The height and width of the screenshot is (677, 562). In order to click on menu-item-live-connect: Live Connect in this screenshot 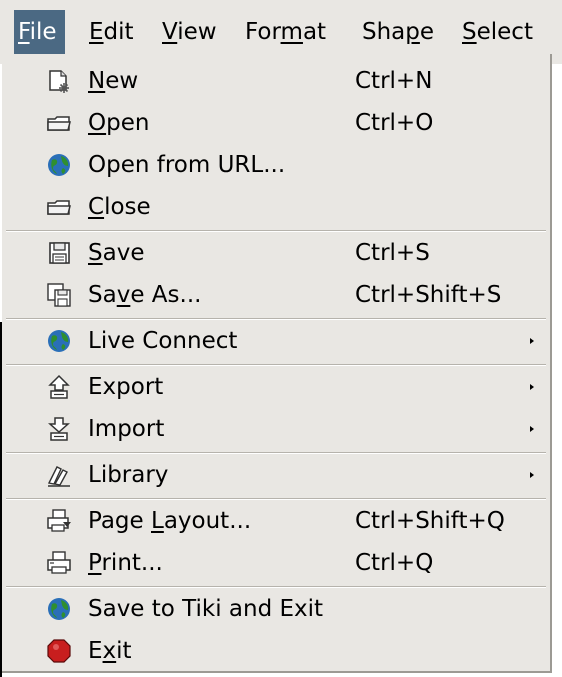, I will do `click(275, 341)`.